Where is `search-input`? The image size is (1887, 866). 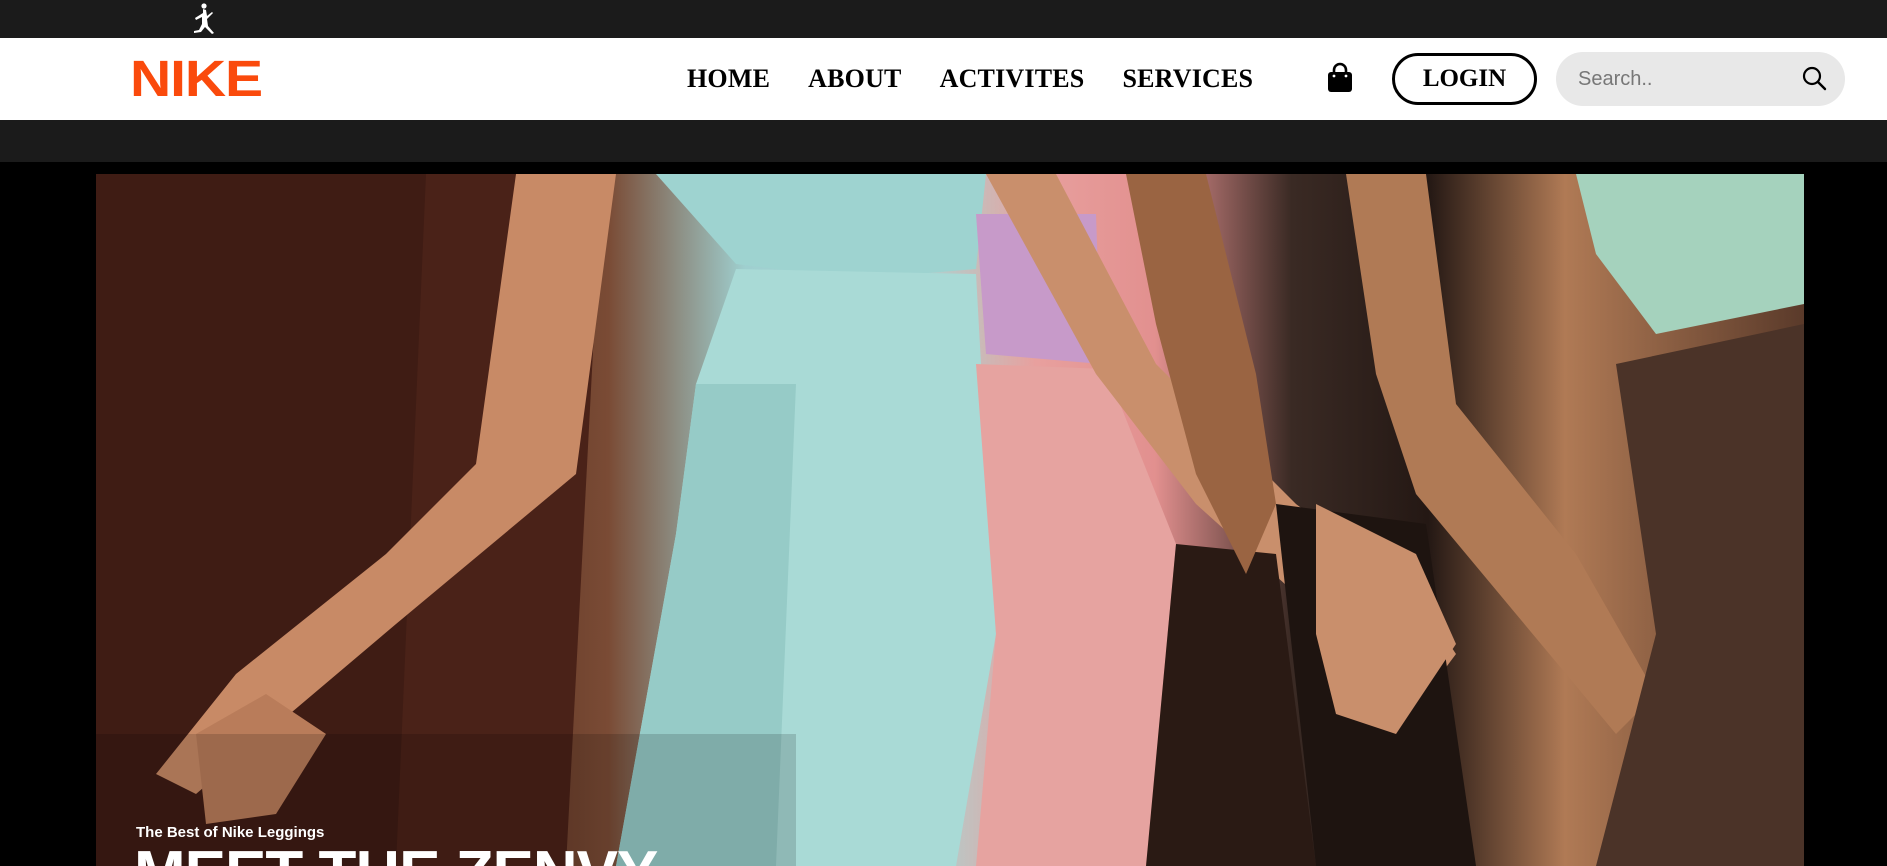 search-input is located at coordinates (1683, 79).